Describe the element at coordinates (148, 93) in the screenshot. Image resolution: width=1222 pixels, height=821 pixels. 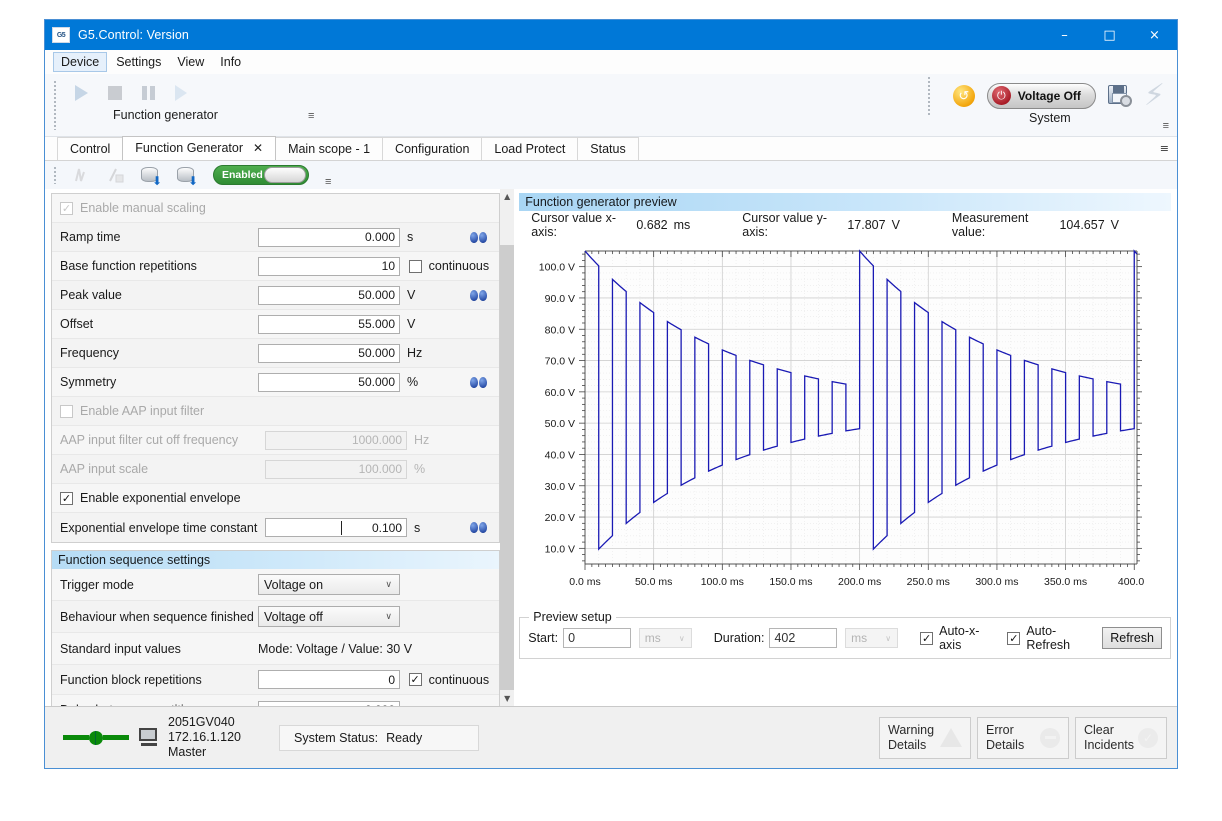
I see `pause-icon` at that location.